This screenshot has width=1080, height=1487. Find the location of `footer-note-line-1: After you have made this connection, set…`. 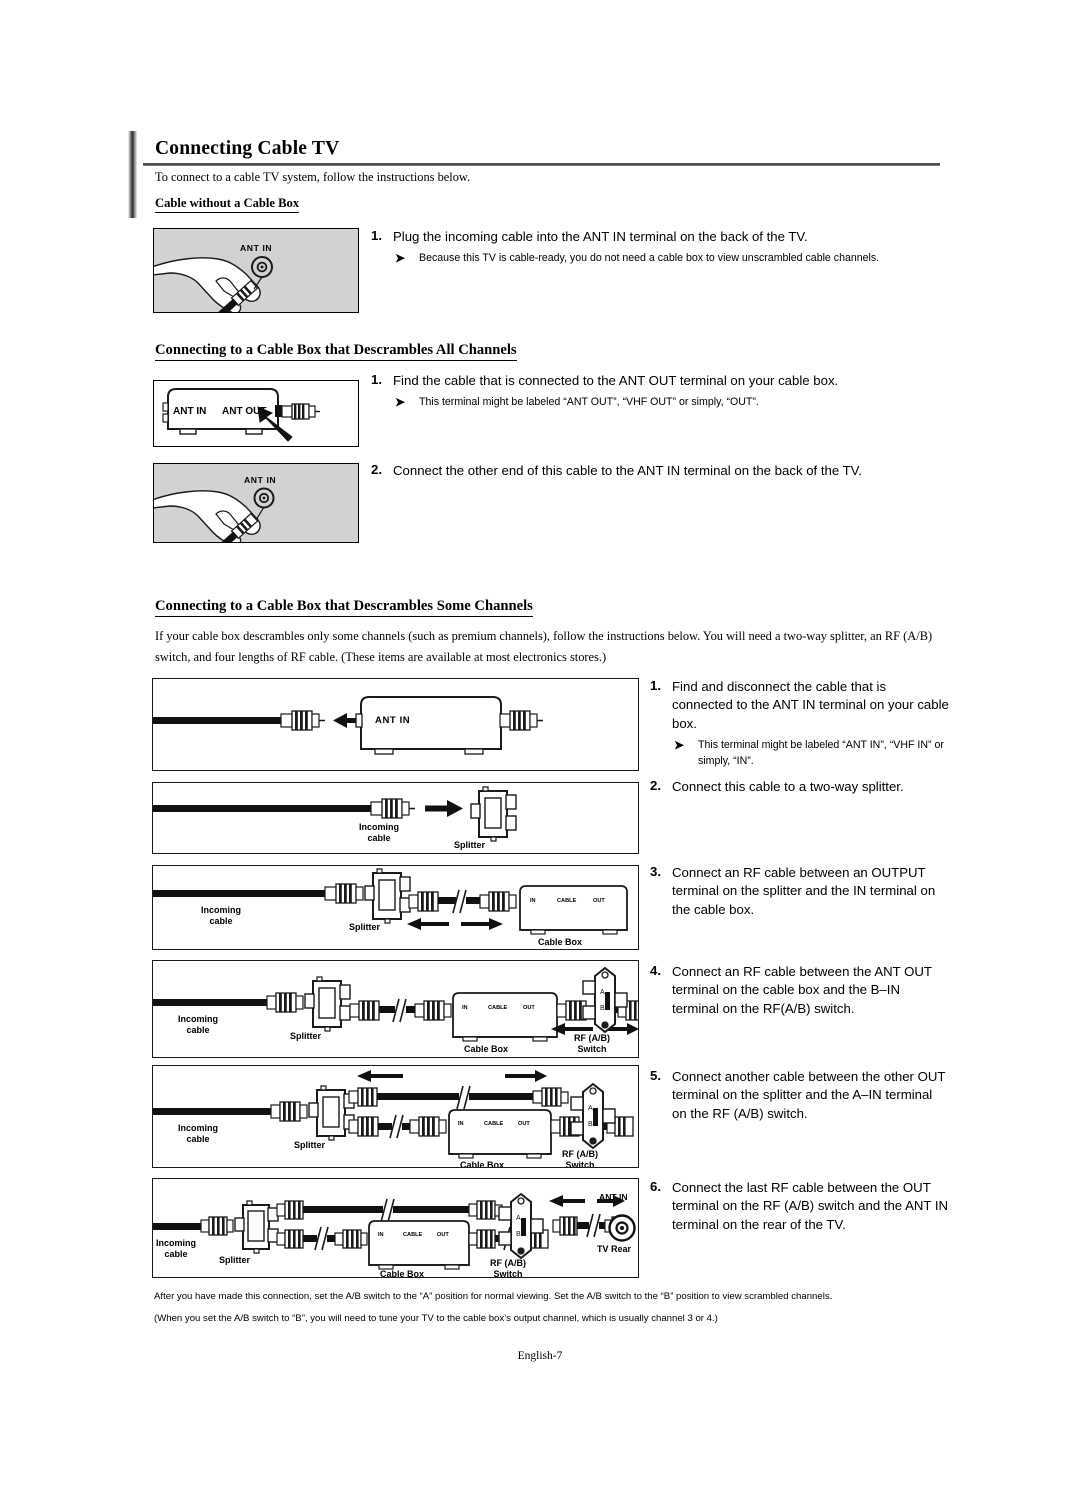

footer-note-line-1: After you have made this connection, set… is located at coordinates (493, 1296).